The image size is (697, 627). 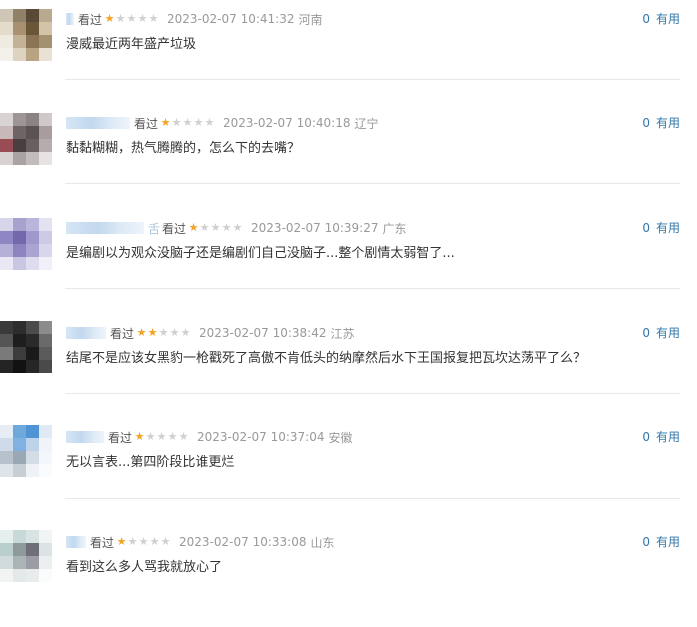 I want to click on review-location: 广东, so click(x=394, y=228).